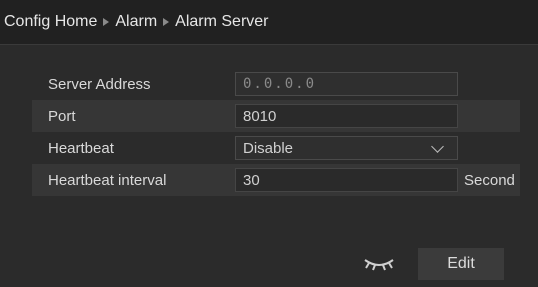 The height and width of the screenshot is (287, 538). What do you see at coordinates (346, 116) in the screenshot?
I see `port-input: 8010` at bounding box center [346, 116].